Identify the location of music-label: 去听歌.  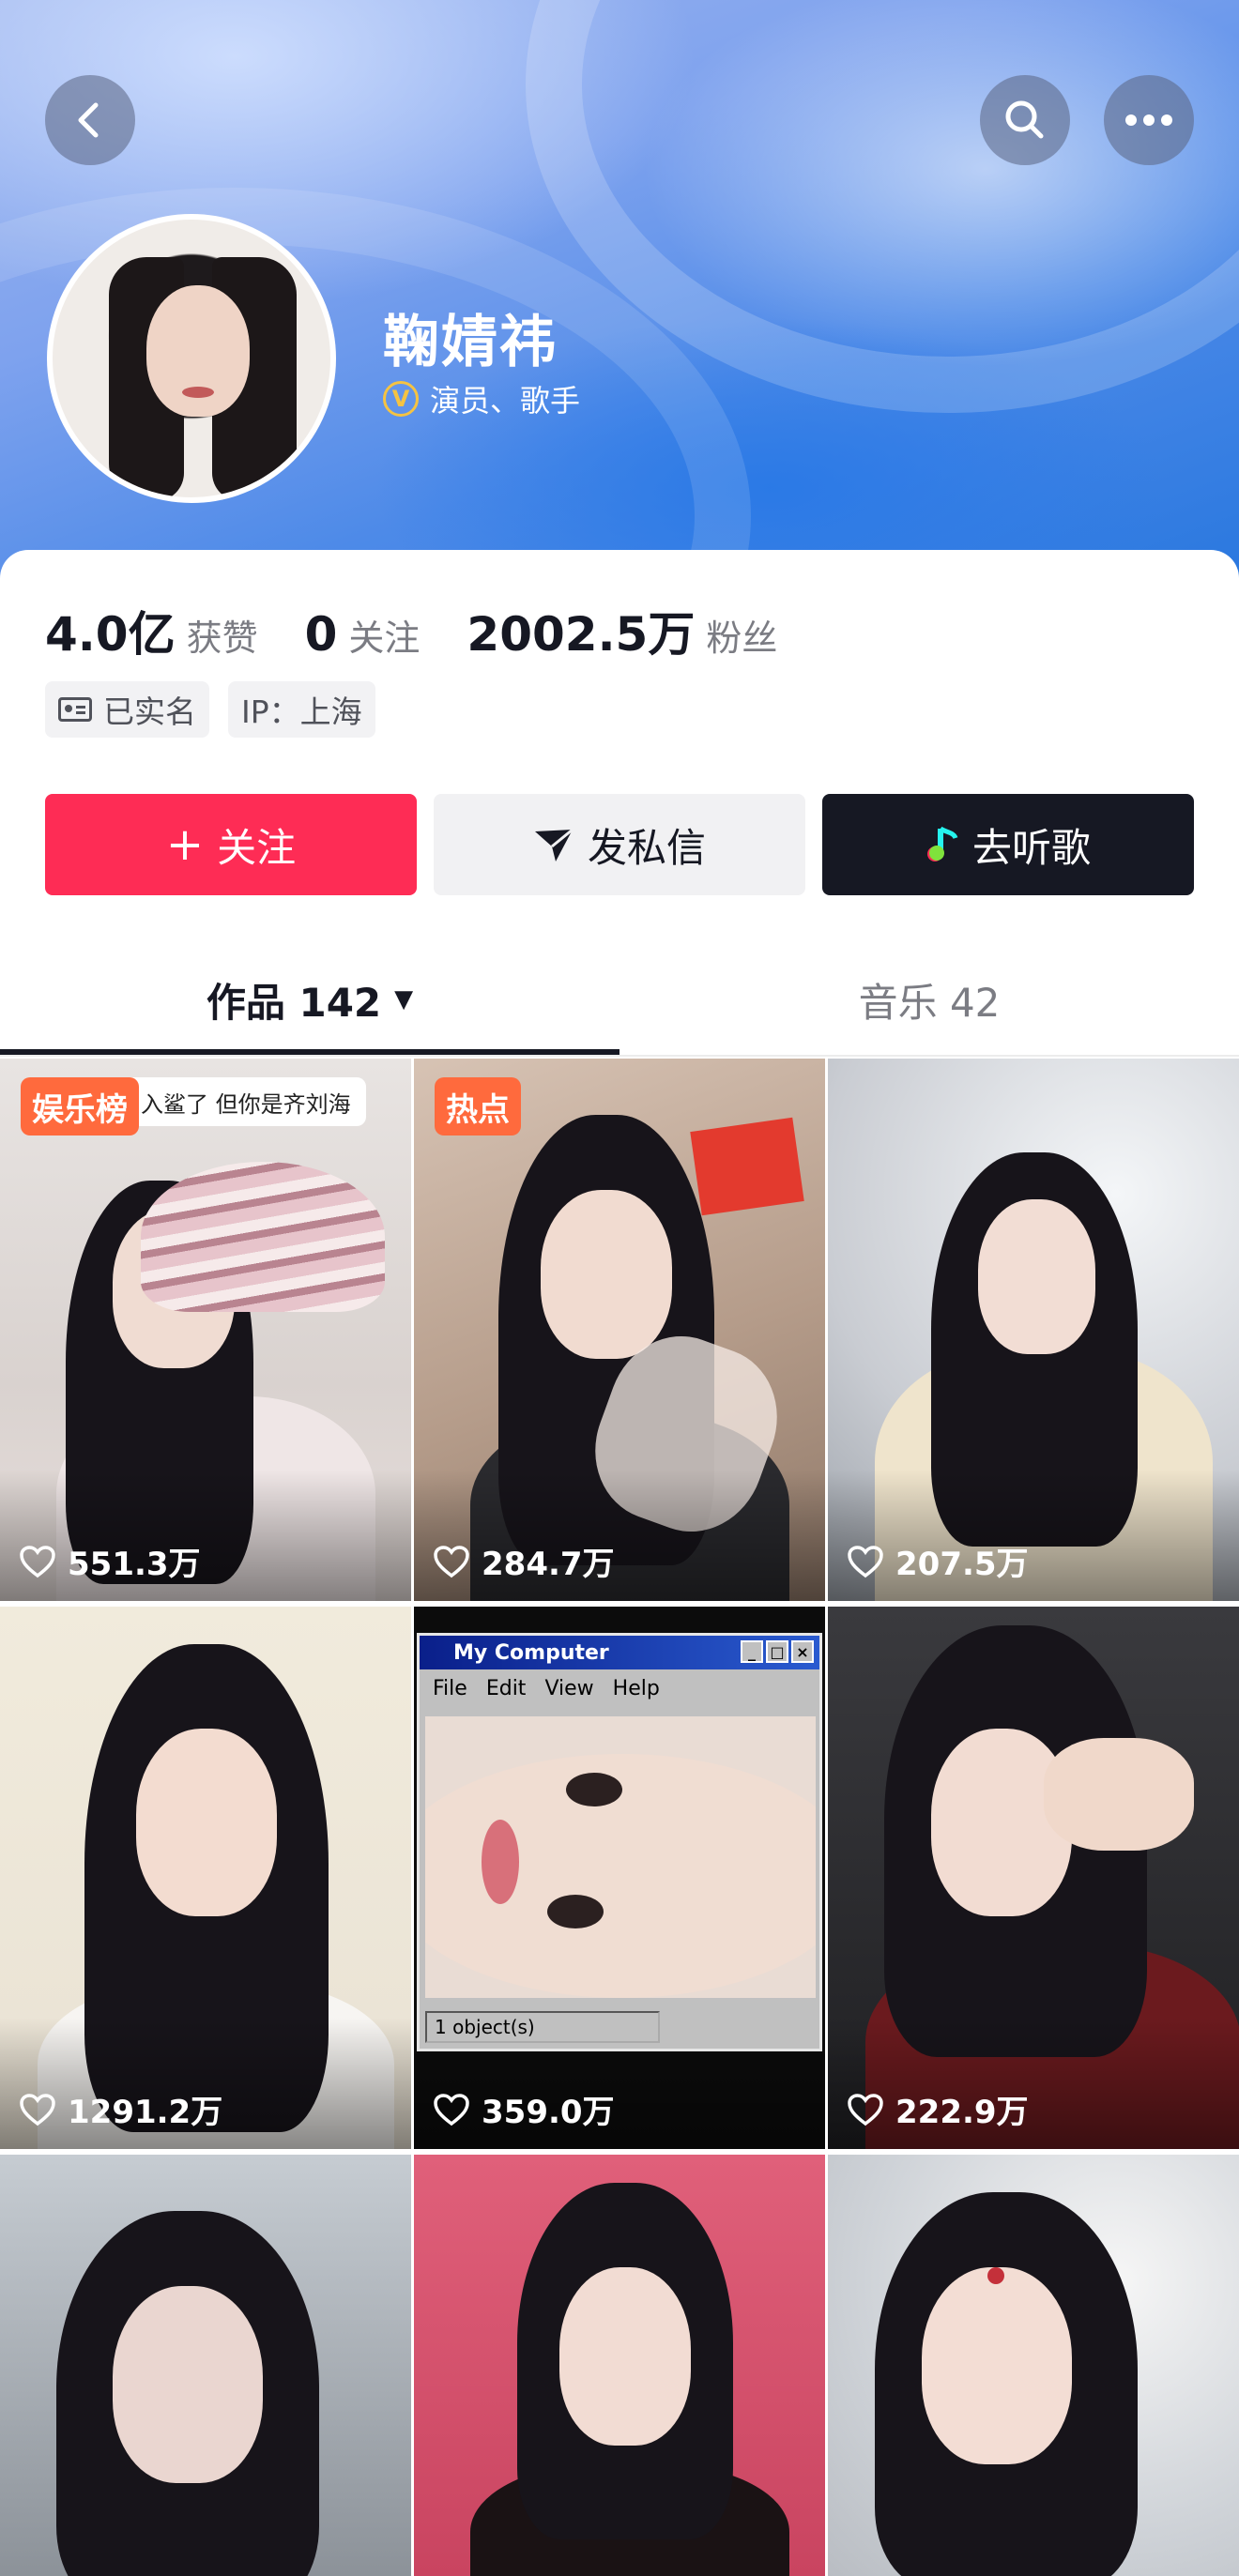
(1031, 847).